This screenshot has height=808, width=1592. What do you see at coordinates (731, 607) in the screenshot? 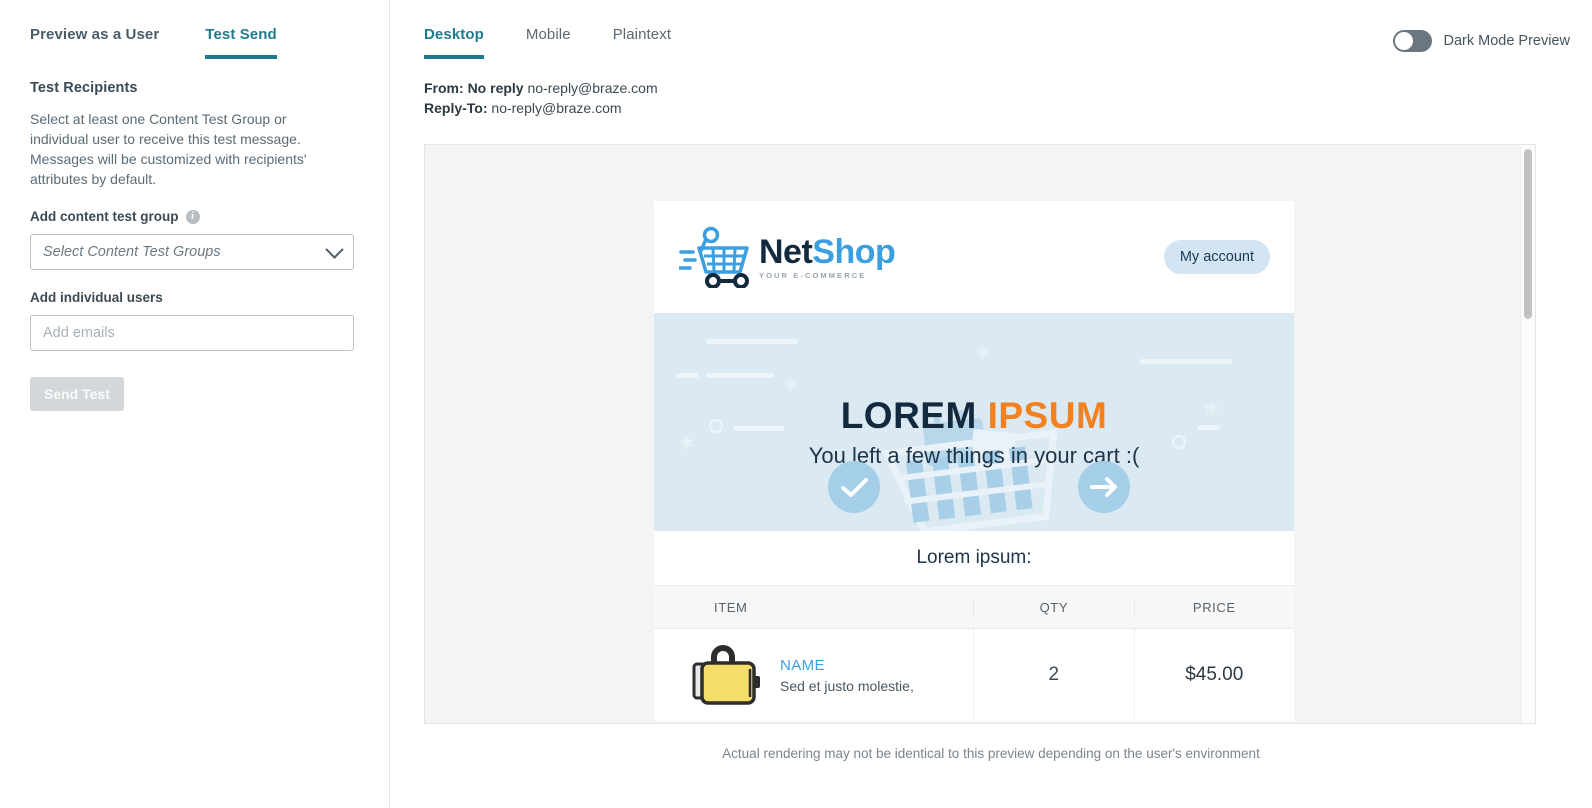
I see `column-header-item: ITEM` at bounding box center [731, 607].